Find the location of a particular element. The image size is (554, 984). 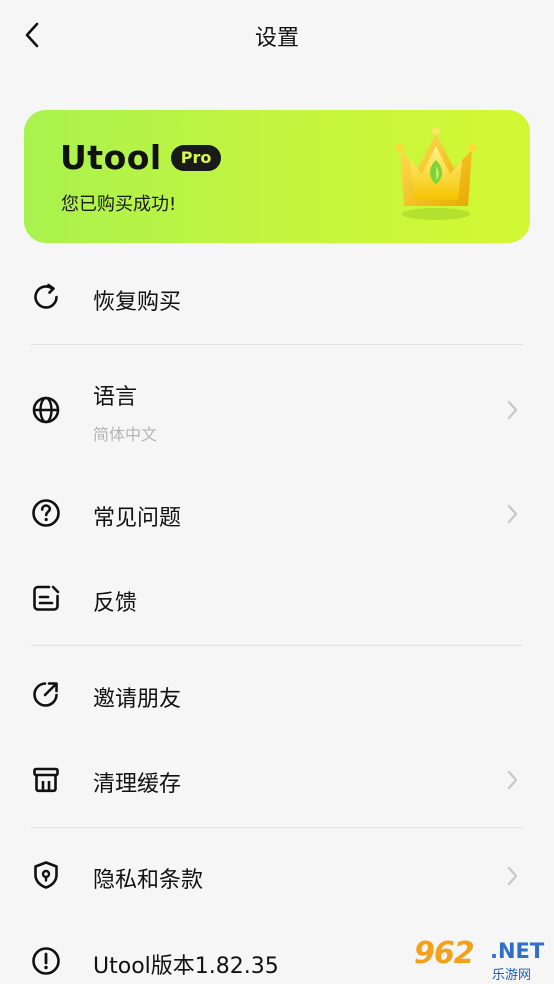

invite-friends-label: 邀请朋友 is located at coordinates (137, 699).